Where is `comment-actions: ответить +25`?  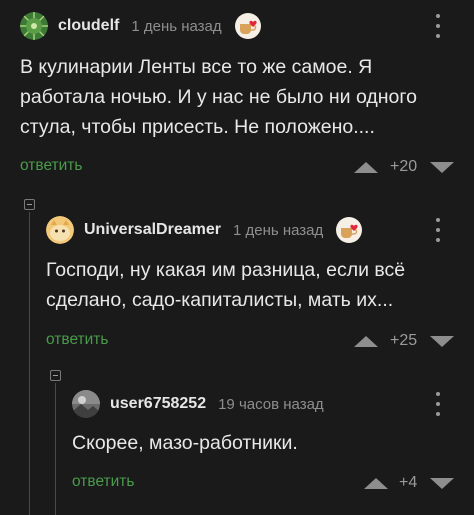
comment-actions: ответить +25 is located at coordinates (251, 341).